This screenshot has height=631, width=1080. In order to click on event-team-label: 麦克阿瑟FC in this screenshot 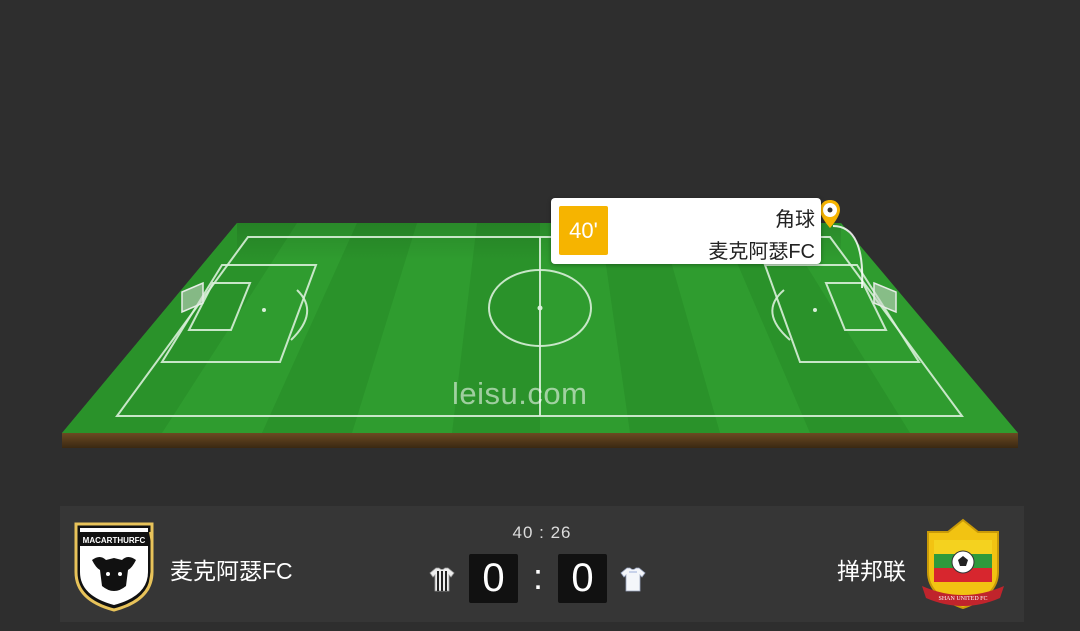, I will do `click(761, 252)`.